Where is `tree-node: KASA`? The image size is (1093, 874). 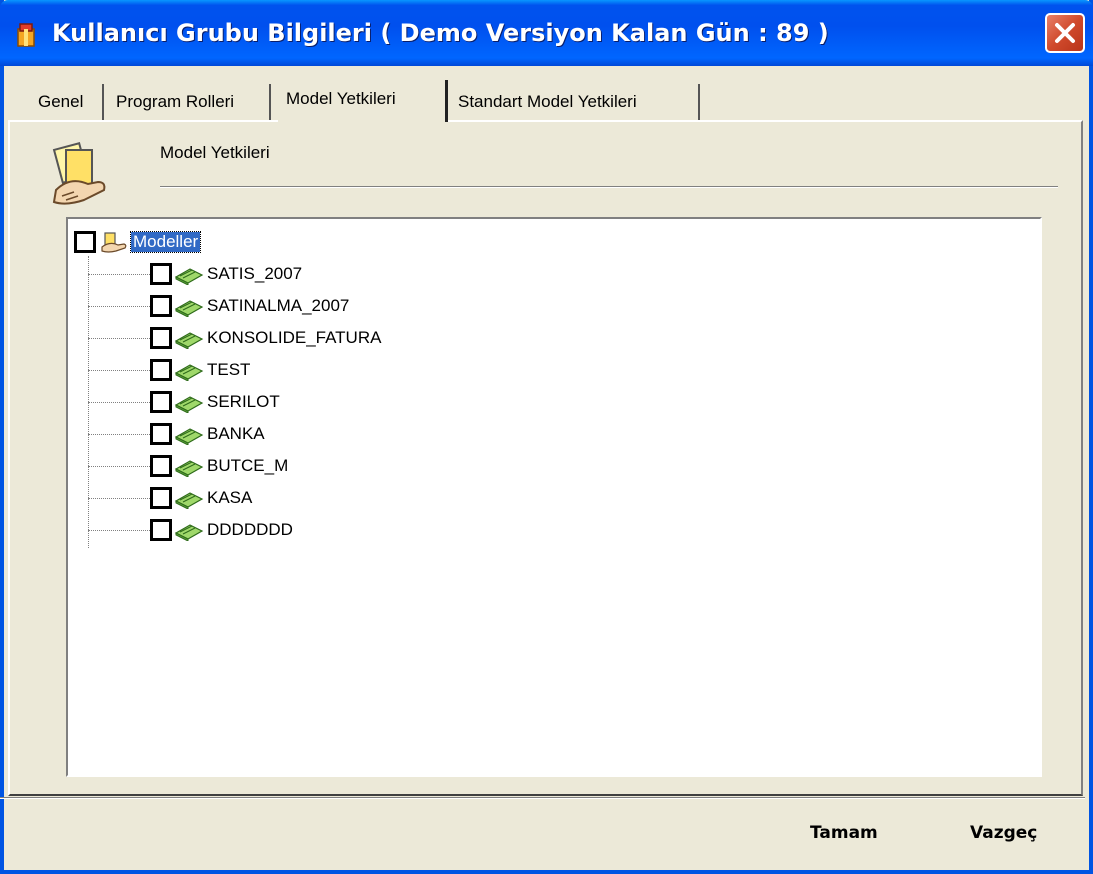
tree-node: KASA is located at coordinates (201, 498).